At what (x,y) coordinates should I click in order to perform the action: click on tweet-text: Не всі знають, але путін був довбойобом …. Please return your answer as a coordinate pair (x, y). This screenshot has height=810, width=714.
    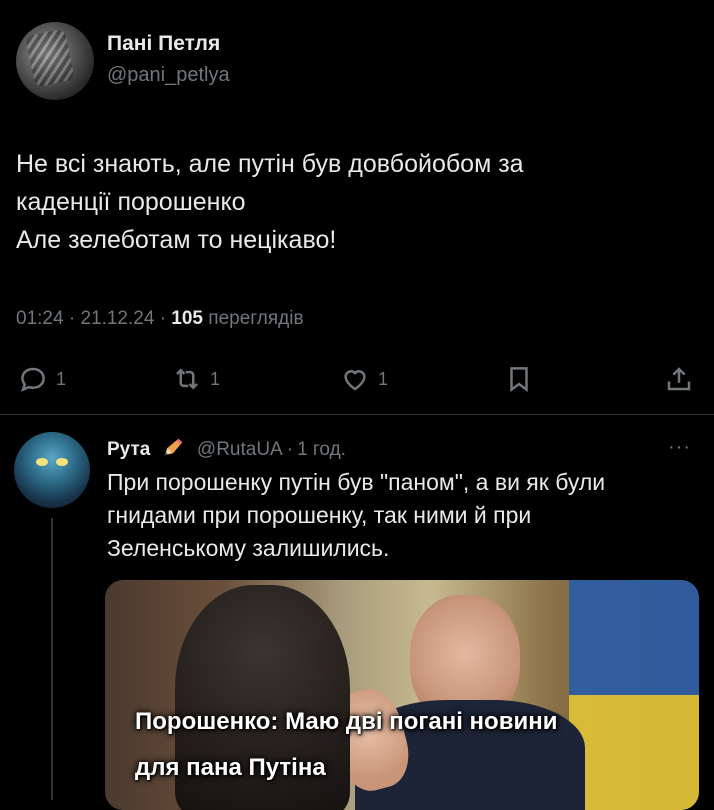
    Looking at the image, I should click on (346, 202).